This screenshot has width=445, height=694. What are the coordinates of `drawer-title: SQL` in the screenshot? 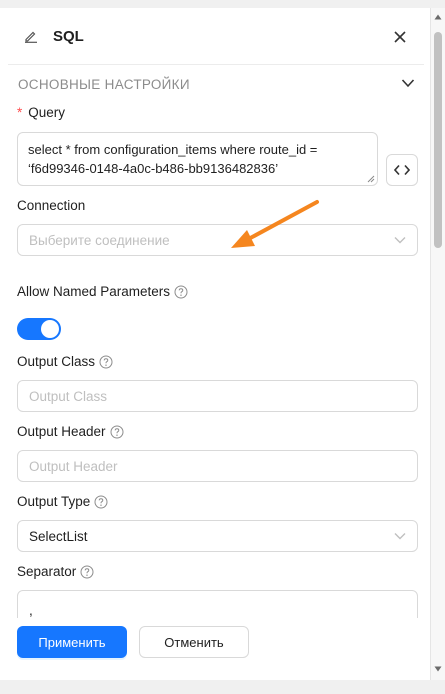 It's located at (68, 36).